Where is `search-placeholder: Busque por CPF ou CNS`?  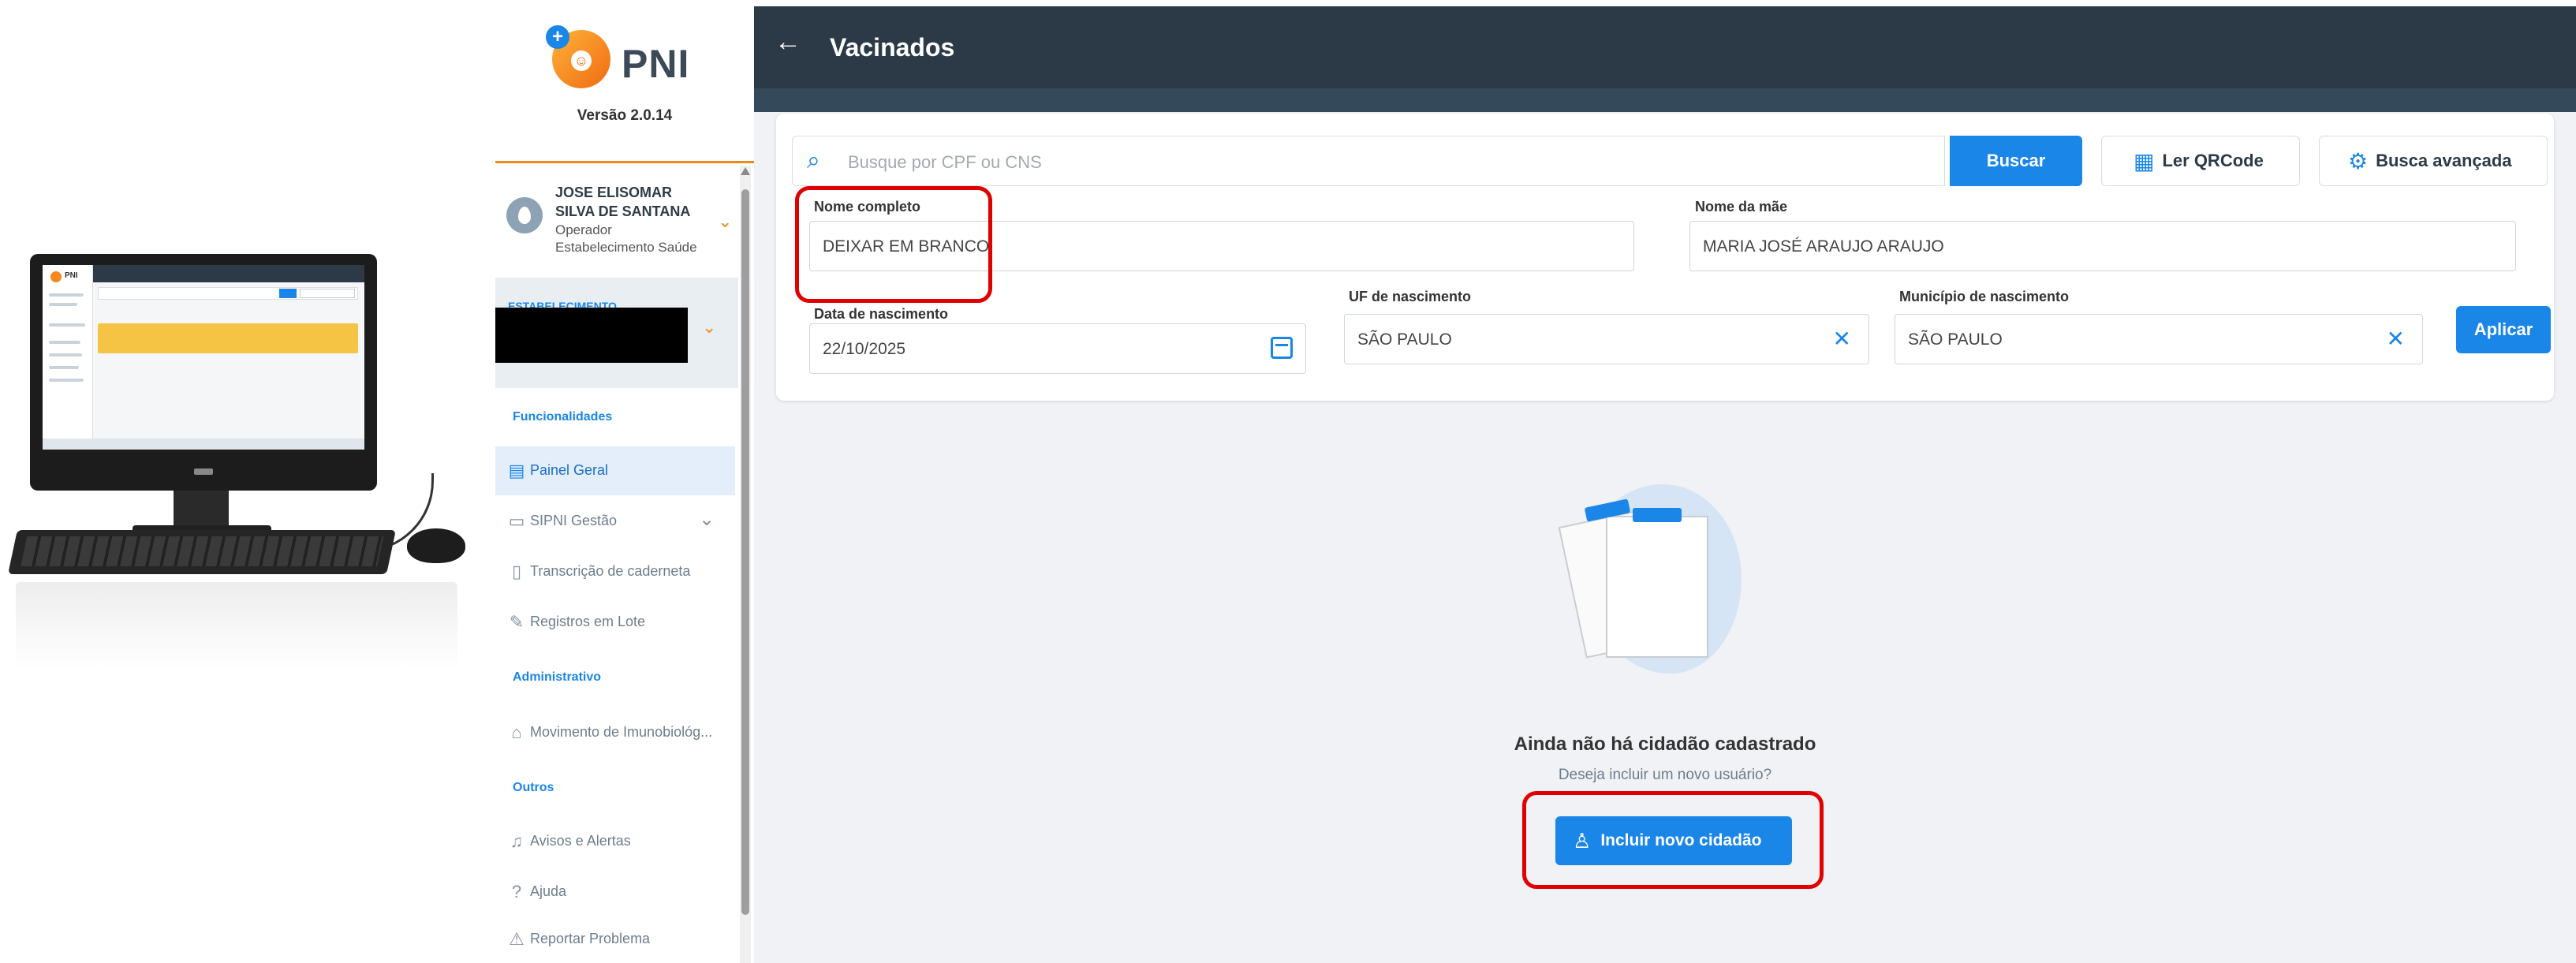 search-placeholder: Busque por CPF ou CNS is located at coordinates (945, 162).